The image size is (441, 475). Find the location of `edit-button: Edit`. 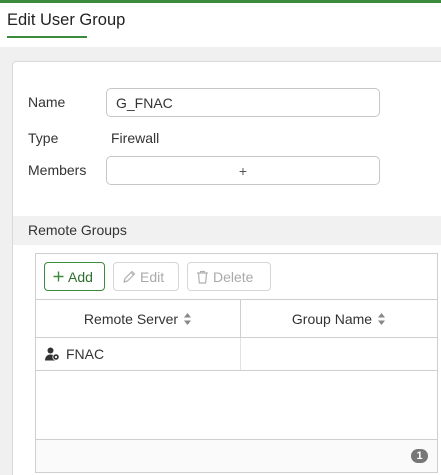

edit-button: Edit is located at coordinates (146, 276).